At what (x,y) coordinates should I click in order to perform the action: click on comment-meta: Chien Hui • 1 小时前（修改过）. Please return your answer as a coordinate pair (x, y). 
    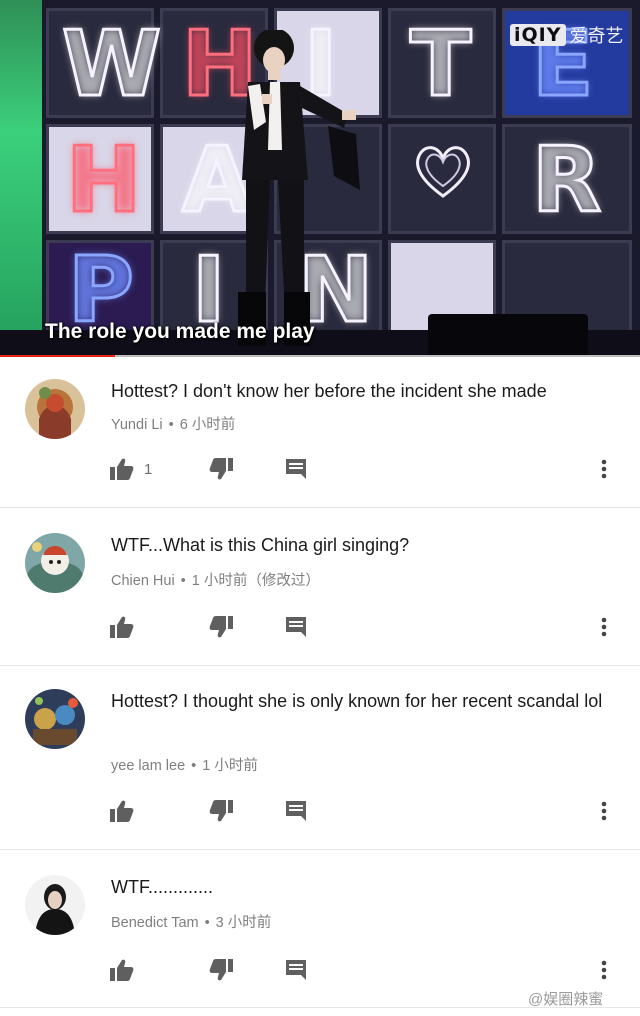
    Looking at the image, I should click on (215, 579).